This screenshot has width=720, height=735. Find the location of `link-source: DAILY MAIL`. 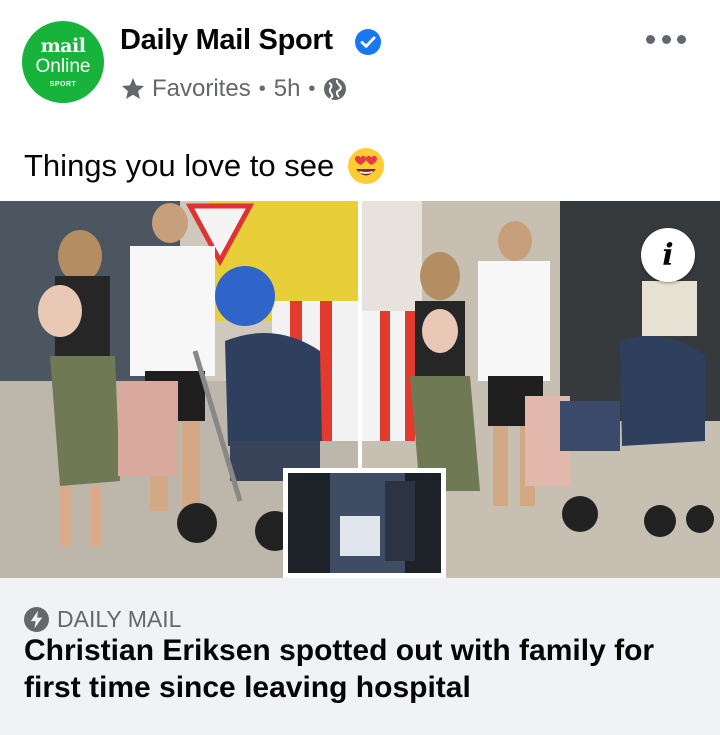

link-source: DAILY MAIL is located at coordinates (102, 619).